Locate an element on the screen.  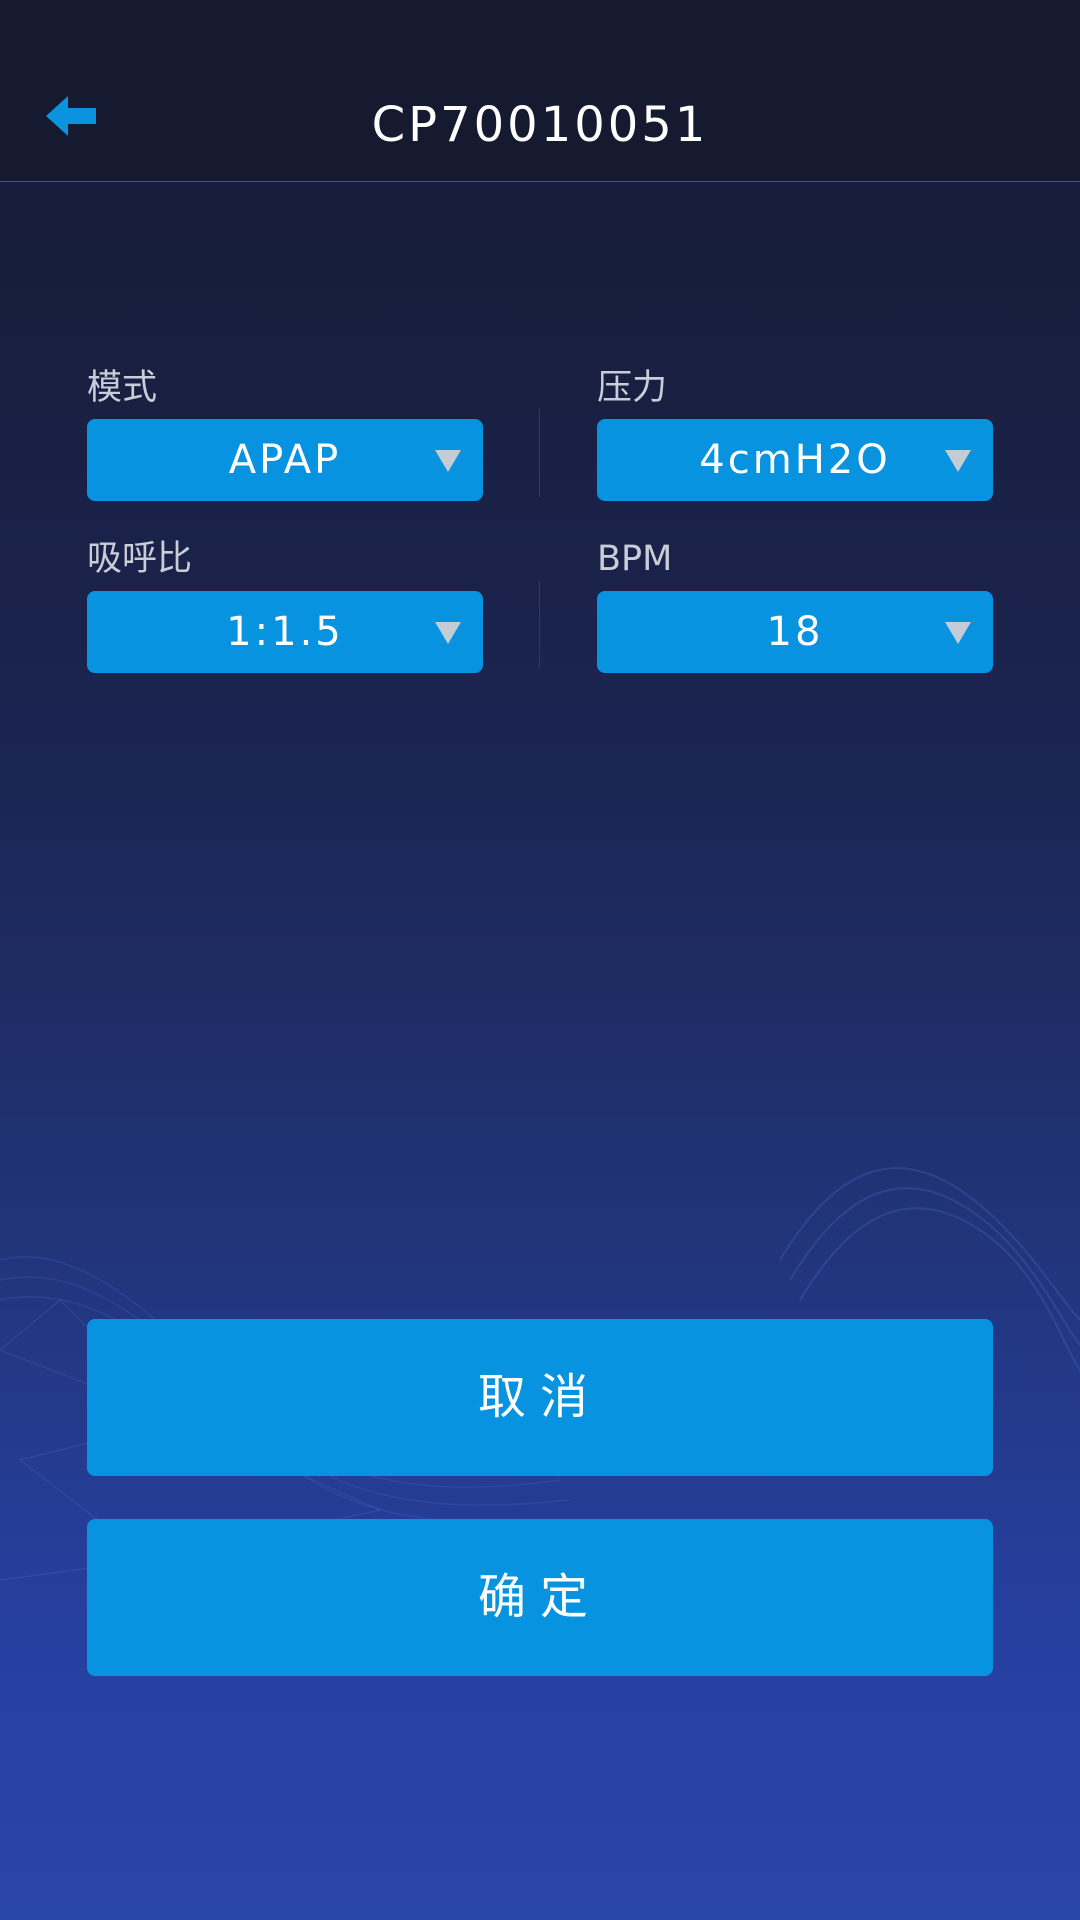
ie-ratio-select: 1:1.5 is located at coordinates (285, 632).